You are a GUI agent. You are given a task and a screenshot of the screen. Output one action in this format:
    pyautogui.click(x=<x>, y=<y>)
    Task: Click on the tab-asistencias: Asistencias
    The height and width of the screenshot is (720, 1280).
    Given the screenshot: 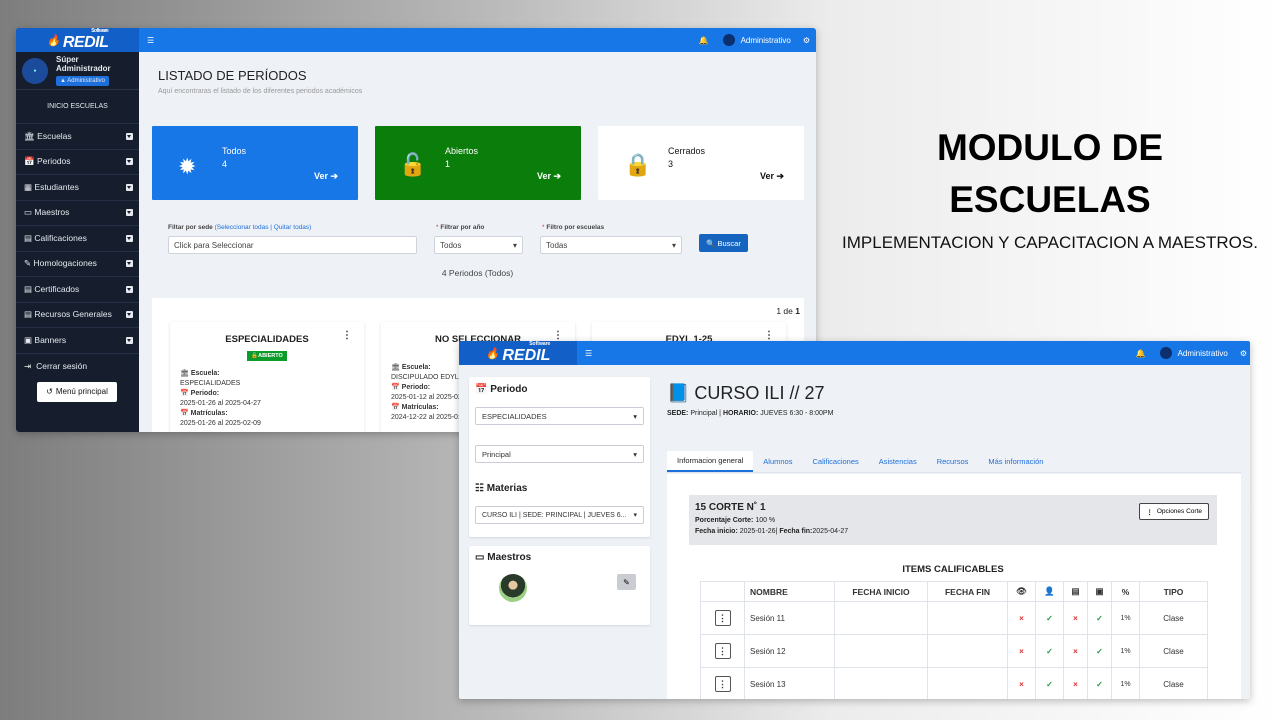 What is the action you would take?
    pyautogui.click(x=898, y=461)
    